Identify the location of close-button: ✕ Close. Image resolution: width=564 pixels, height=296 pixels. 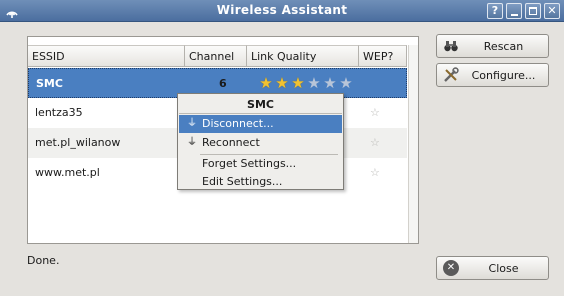
(492, 268).